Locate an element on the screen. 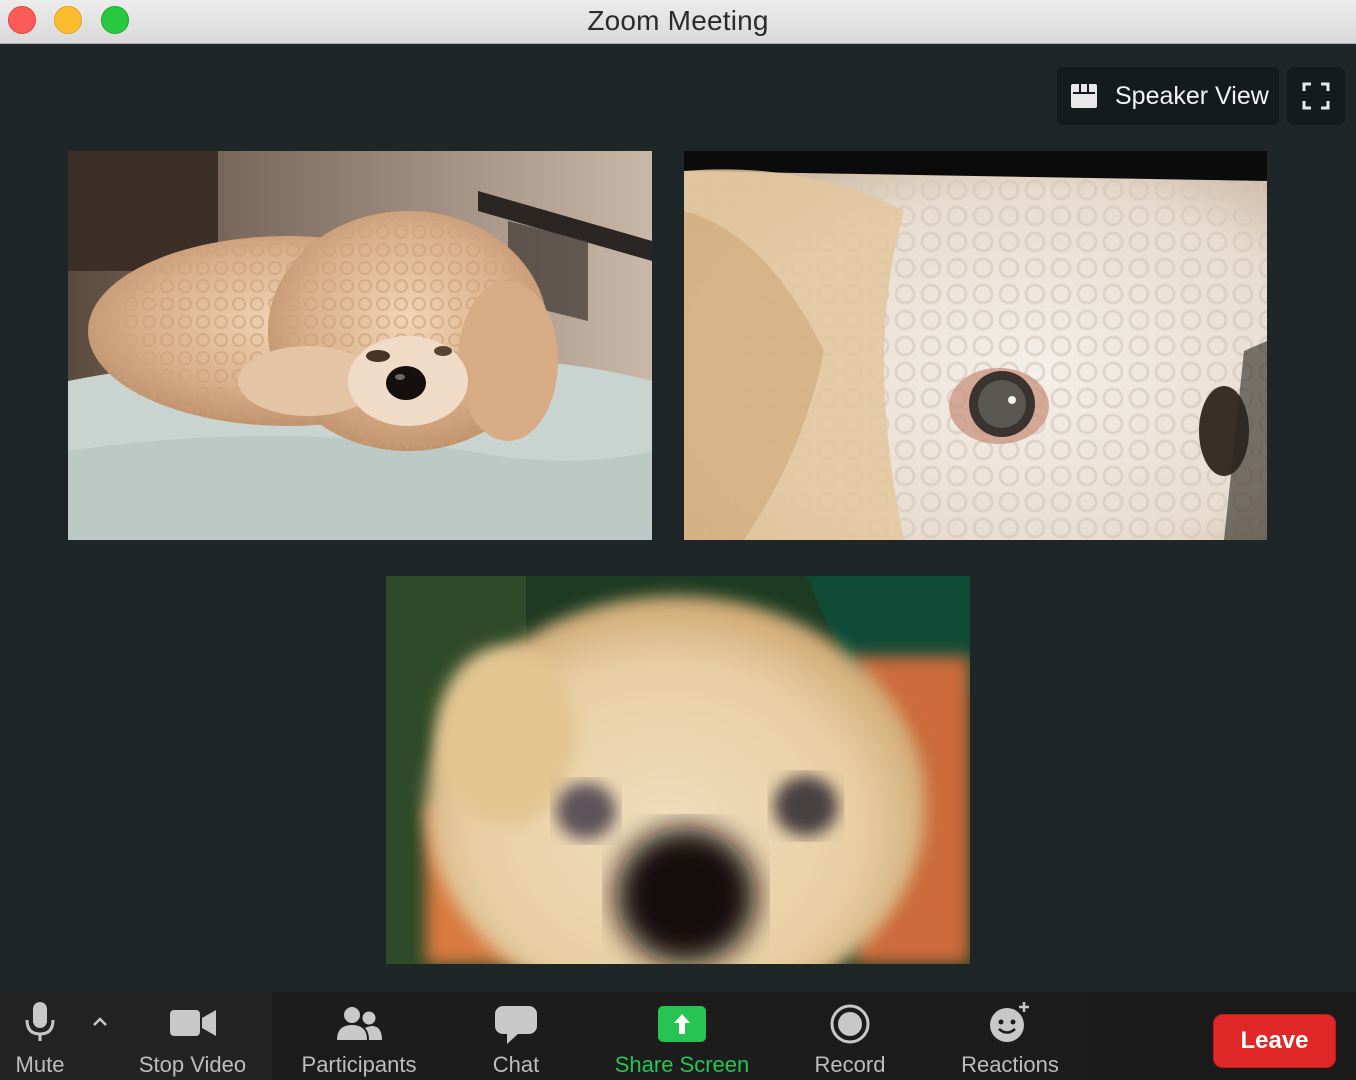  audio-options-caret is located at coordinates (100, 1036).